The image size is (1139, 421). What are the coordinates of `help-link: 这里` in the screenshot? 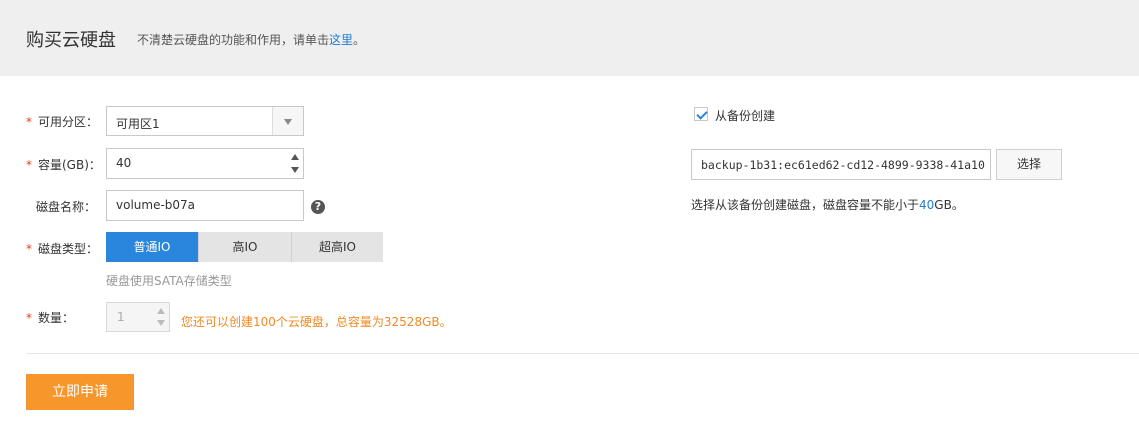 It's located at (341, 40).